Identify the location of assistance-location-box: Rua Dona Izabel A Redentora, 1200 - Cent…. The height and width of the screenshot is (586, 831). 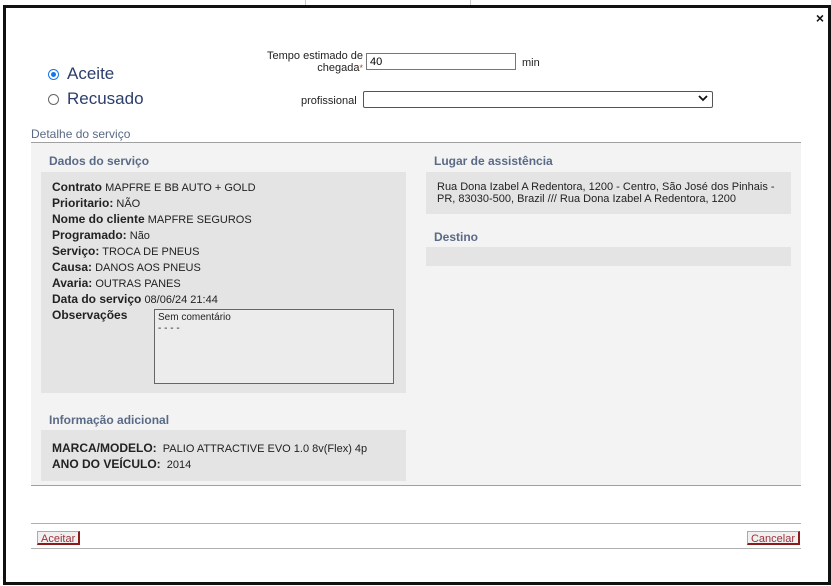
(608, 193).